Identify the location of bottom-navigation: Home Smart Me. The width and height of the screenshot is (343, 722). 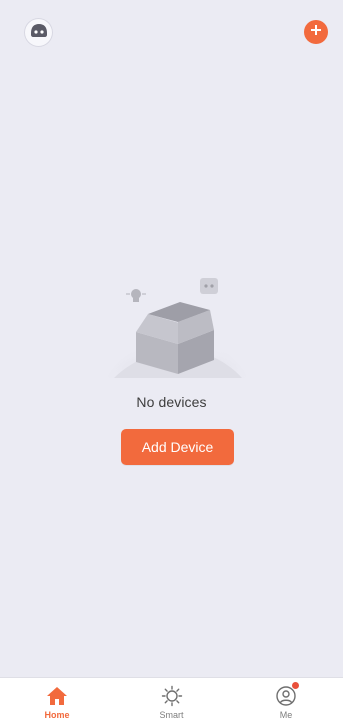
(171, 700).